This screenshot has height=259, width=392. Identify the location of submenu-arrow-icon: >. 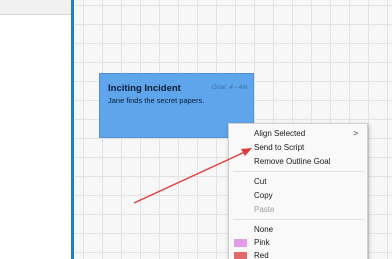
(355, 133).